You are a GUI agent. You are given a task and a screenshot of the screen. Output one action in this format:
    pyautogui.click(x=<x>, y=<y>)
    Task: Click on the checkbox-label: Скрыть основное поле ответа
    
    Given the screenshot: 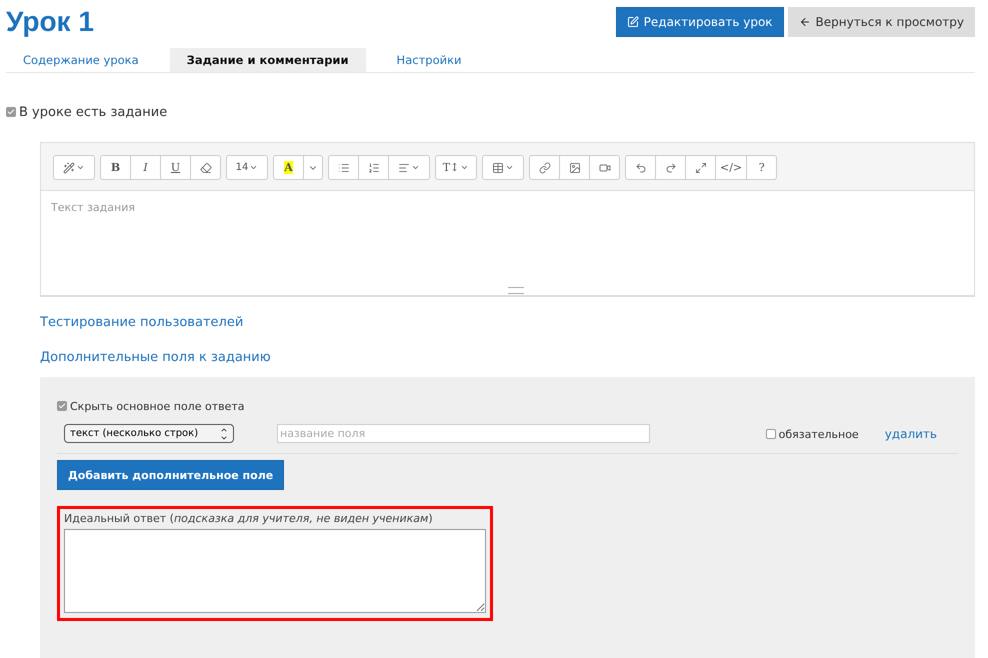 What is the action you would take?
    pyautogui.click(x=157, y=406)
    